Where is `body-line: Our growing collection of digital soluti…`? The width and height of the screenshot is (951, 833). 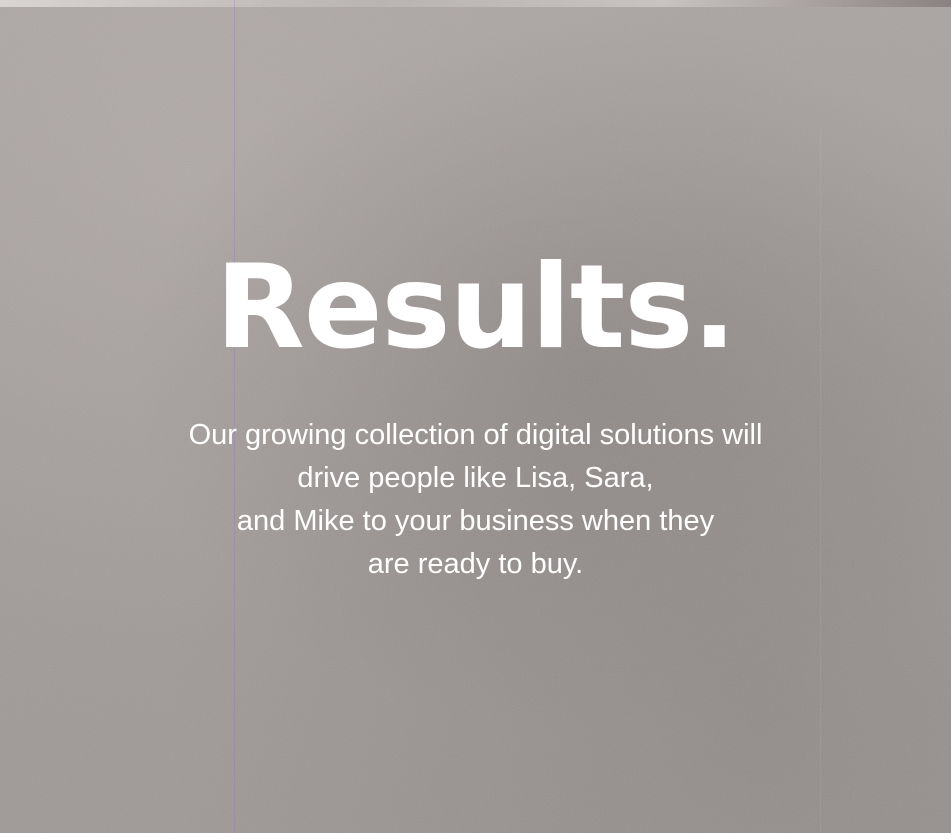
body-line: Our growing collection of digital soluti… is located at coordinates (475, 435).